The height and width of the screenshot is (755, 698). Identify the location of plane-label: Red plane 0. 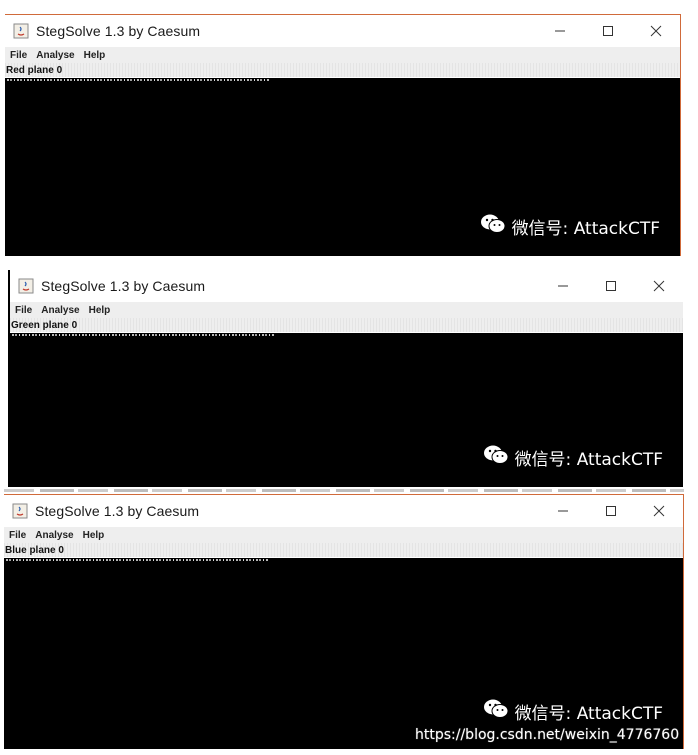
(34, 70).